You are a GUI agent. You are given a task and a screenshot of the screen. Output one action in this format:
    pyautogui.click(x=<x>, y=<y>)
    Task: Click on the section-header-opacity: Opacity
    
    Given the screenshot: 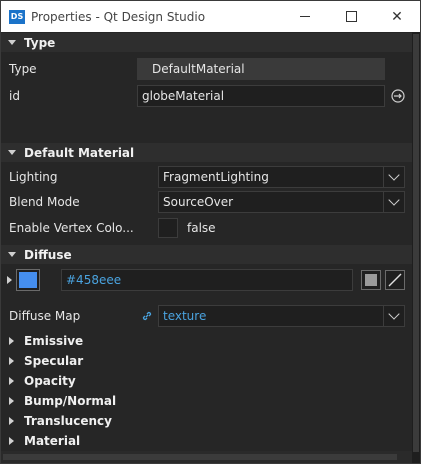 What is the action you would take?
    pyautogui.click(x=206, y=381)
    